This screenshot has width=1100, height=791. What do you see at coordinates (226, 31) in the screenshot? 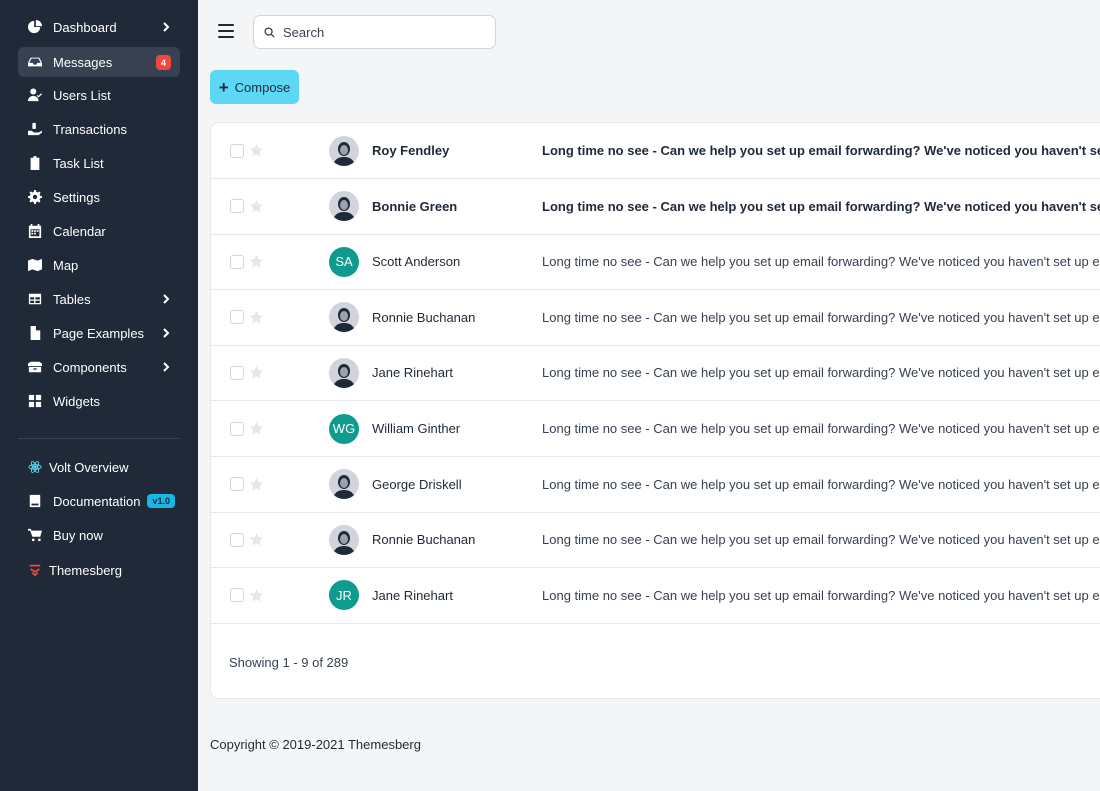
I see `menu-toggle-icon` at bounding box center [226, 31].